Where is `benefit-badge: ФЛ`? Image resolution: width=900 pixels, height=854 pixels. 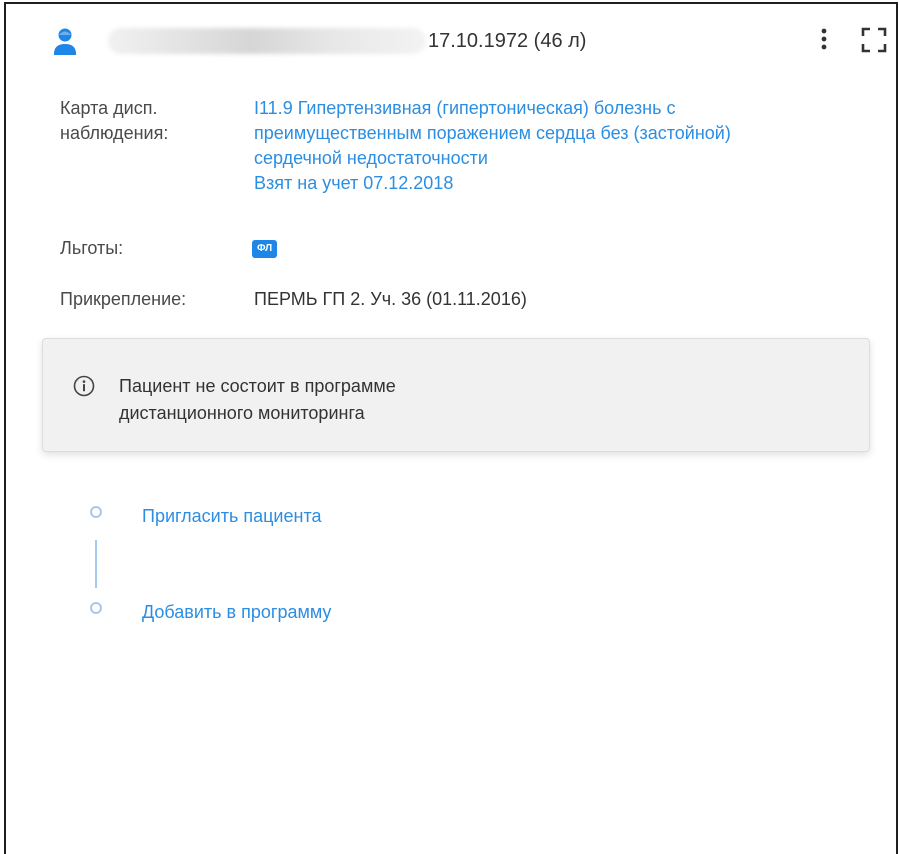
benefit-badge: ФЛ is located at coordinates (265, 249).